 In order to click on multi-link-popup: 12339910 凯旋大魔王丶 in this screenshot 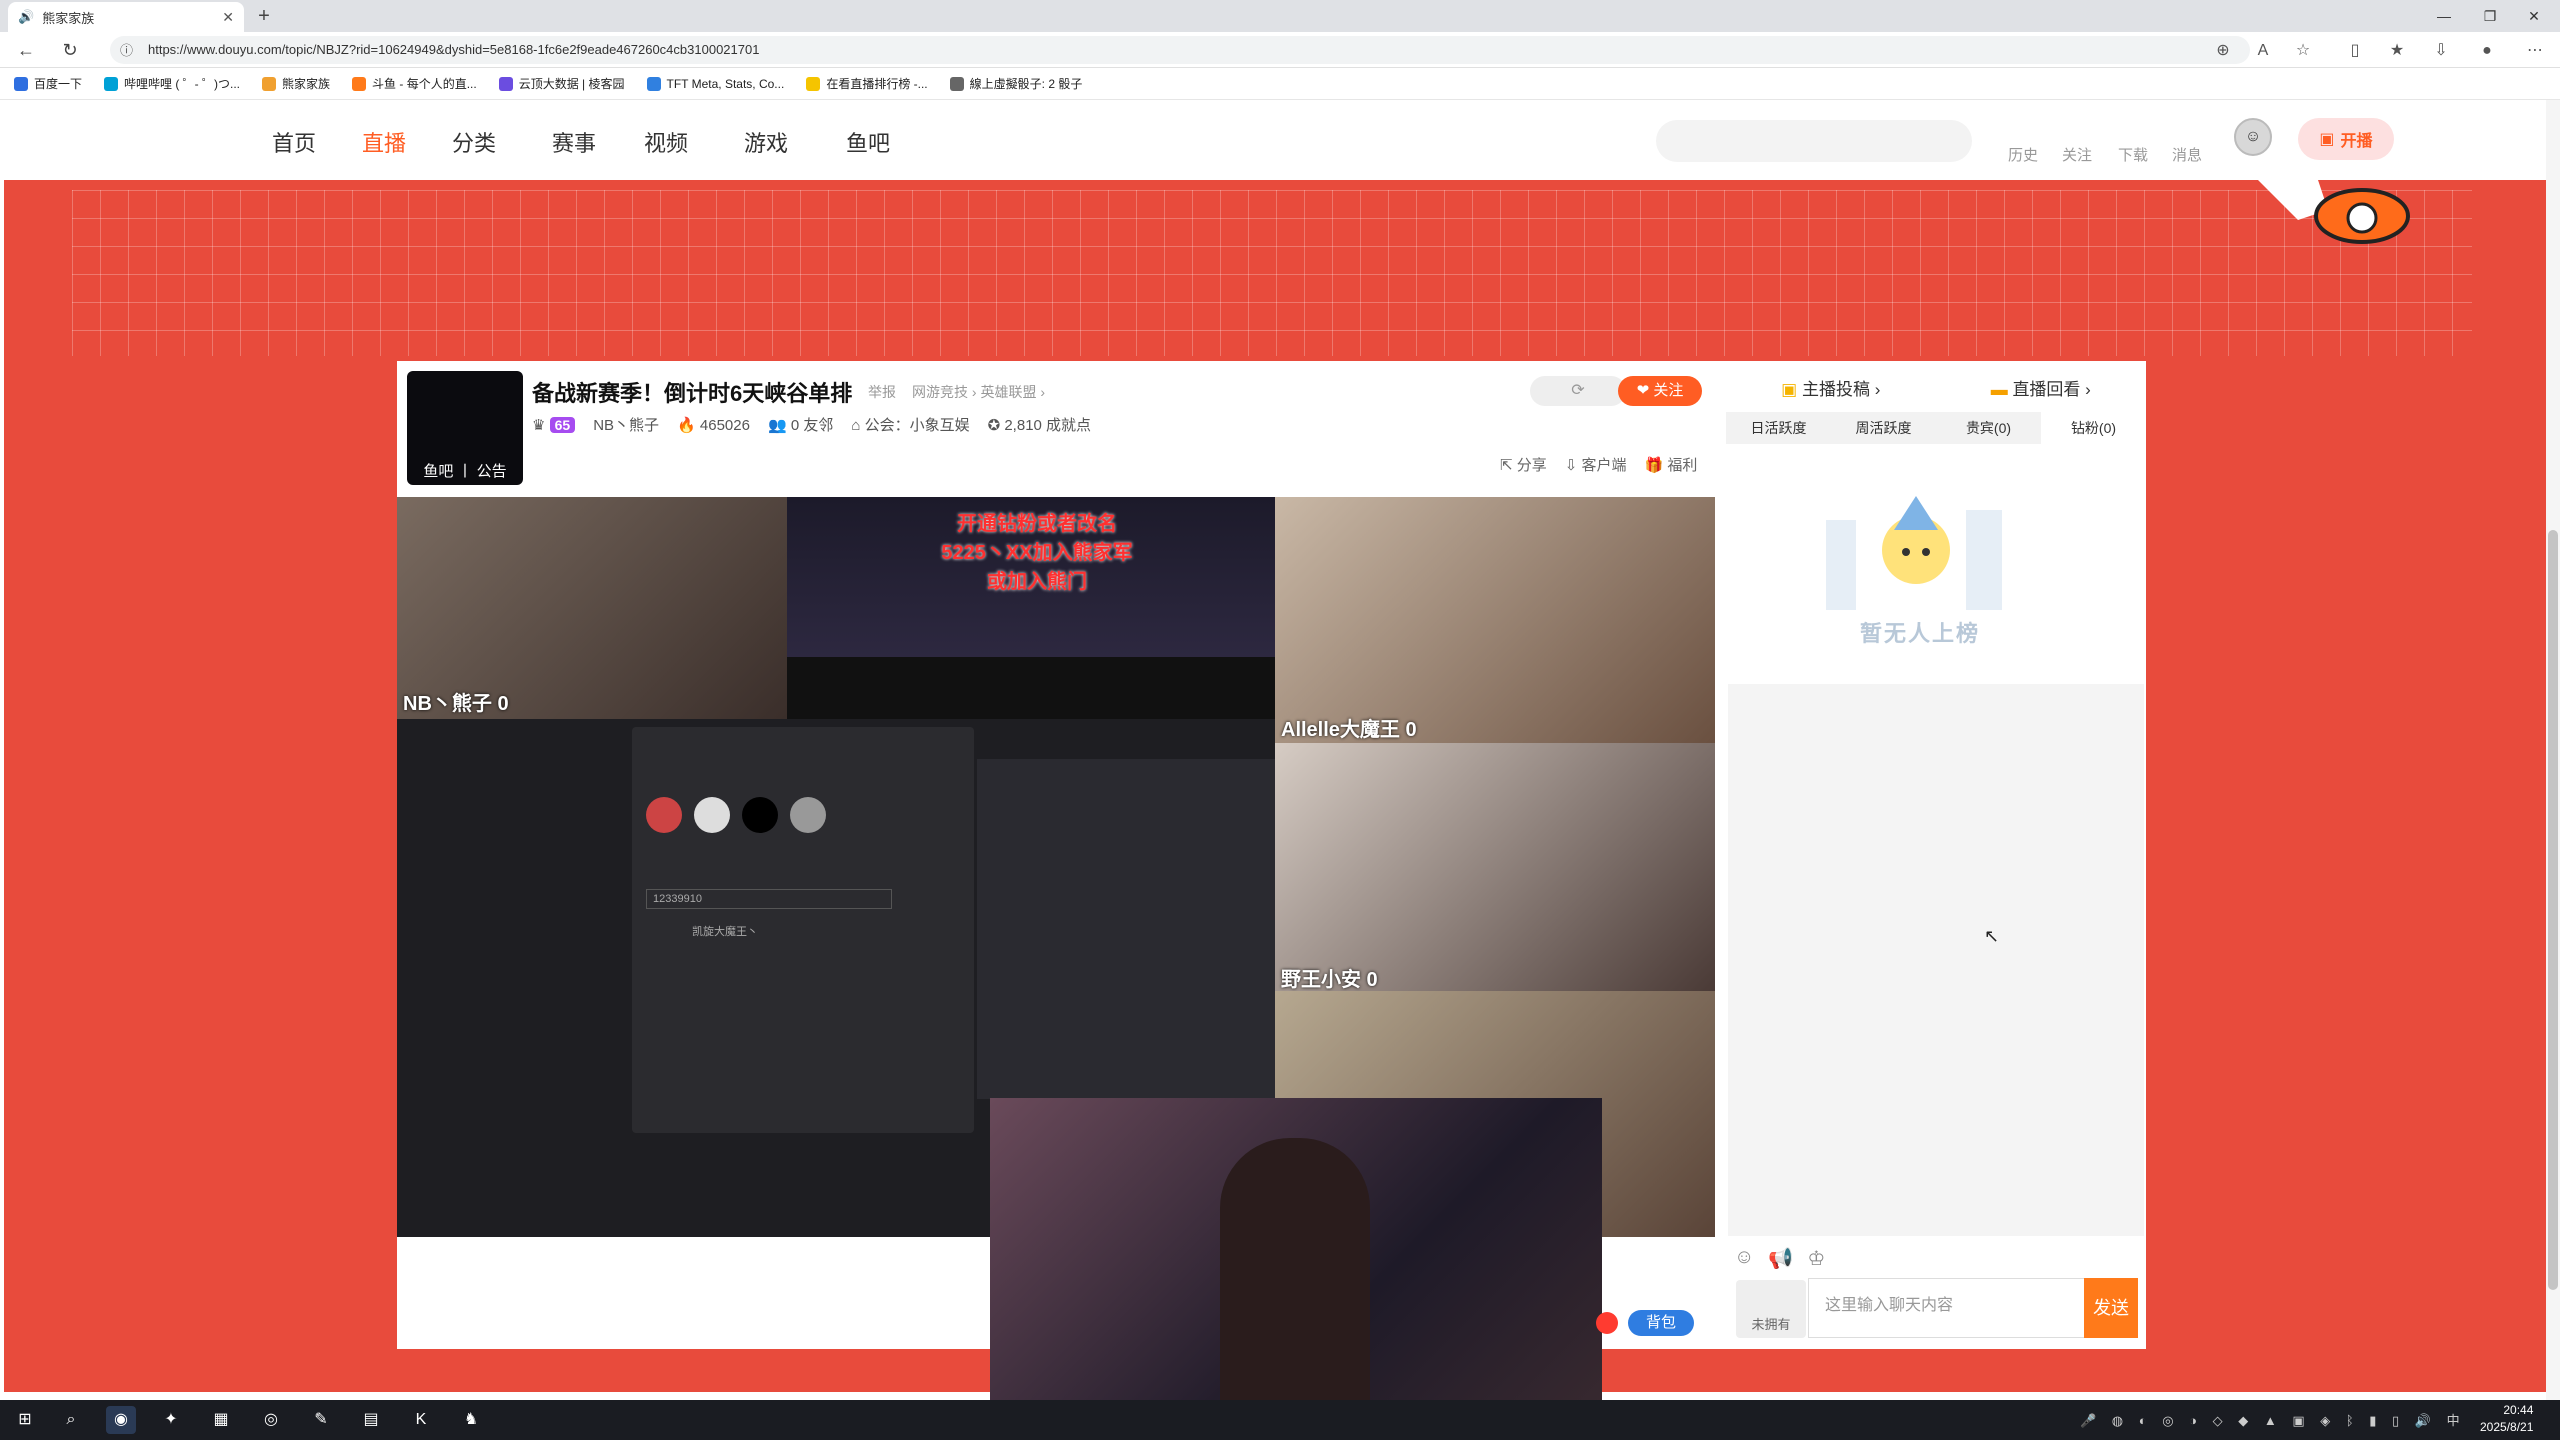, I will do `click(803, 930)`.